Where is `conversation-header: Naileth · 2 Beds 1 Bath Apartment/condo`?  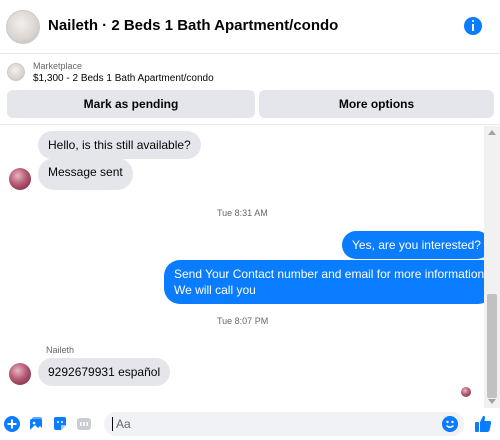
conversation-header: Naileth · 2 Beds 1 Bath Apartment/condo is located at coordinates (250, 27).